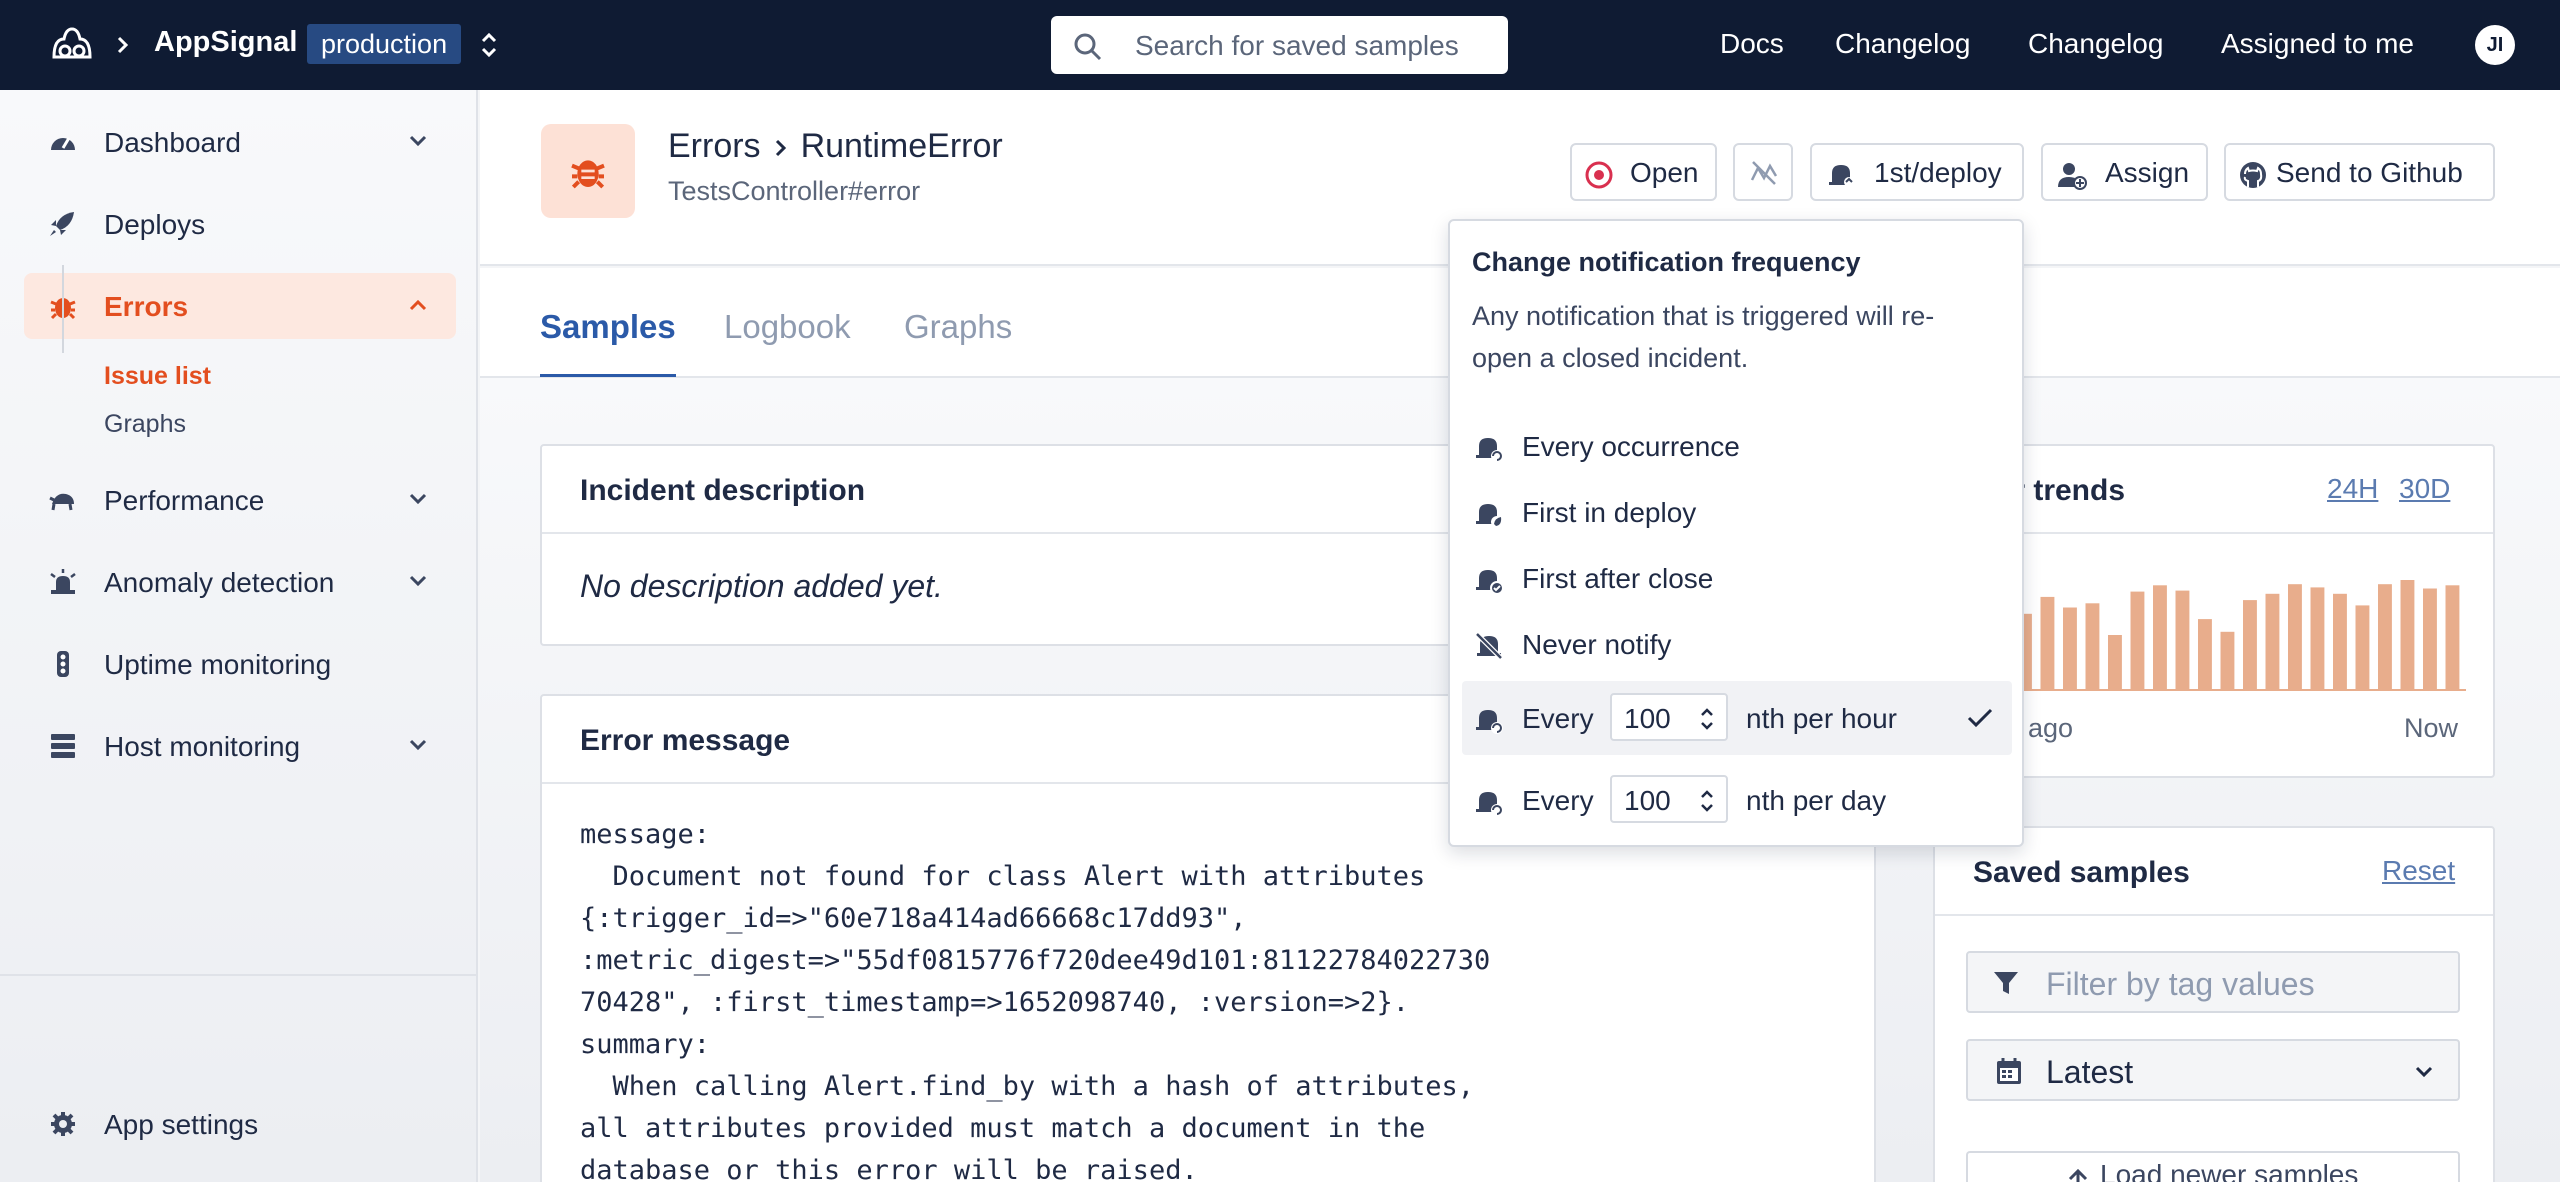  What do you see at coordinates (787, 327) in the screenshot?
I see `tab-logbook: Logbook` at bounding box center [787, 327].